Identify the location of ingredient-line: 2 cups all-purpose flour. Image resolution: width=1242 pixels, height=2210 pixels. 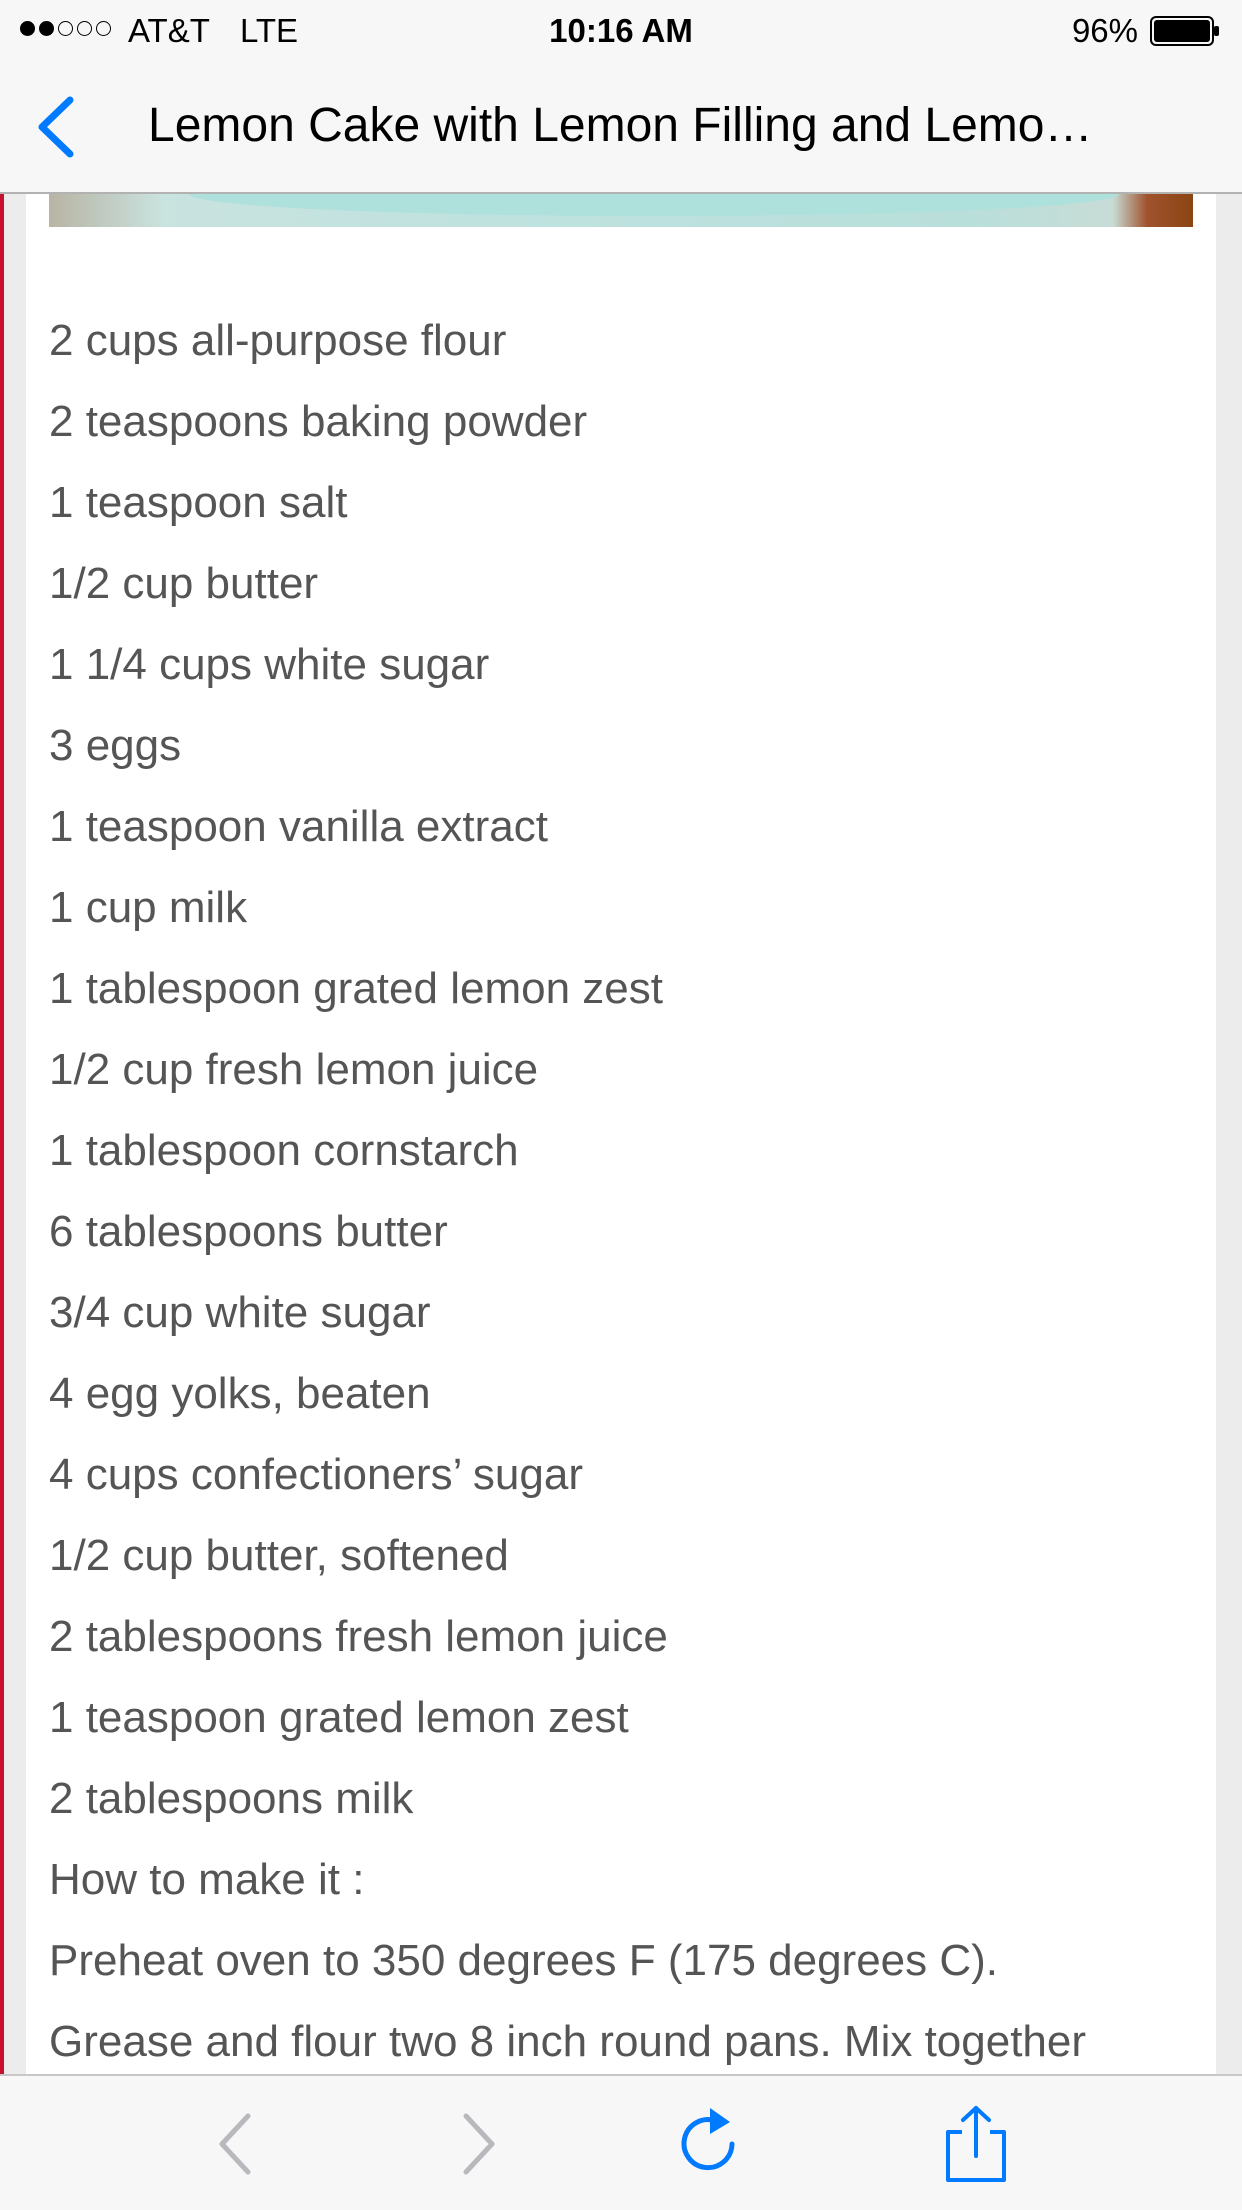
(278, 340).